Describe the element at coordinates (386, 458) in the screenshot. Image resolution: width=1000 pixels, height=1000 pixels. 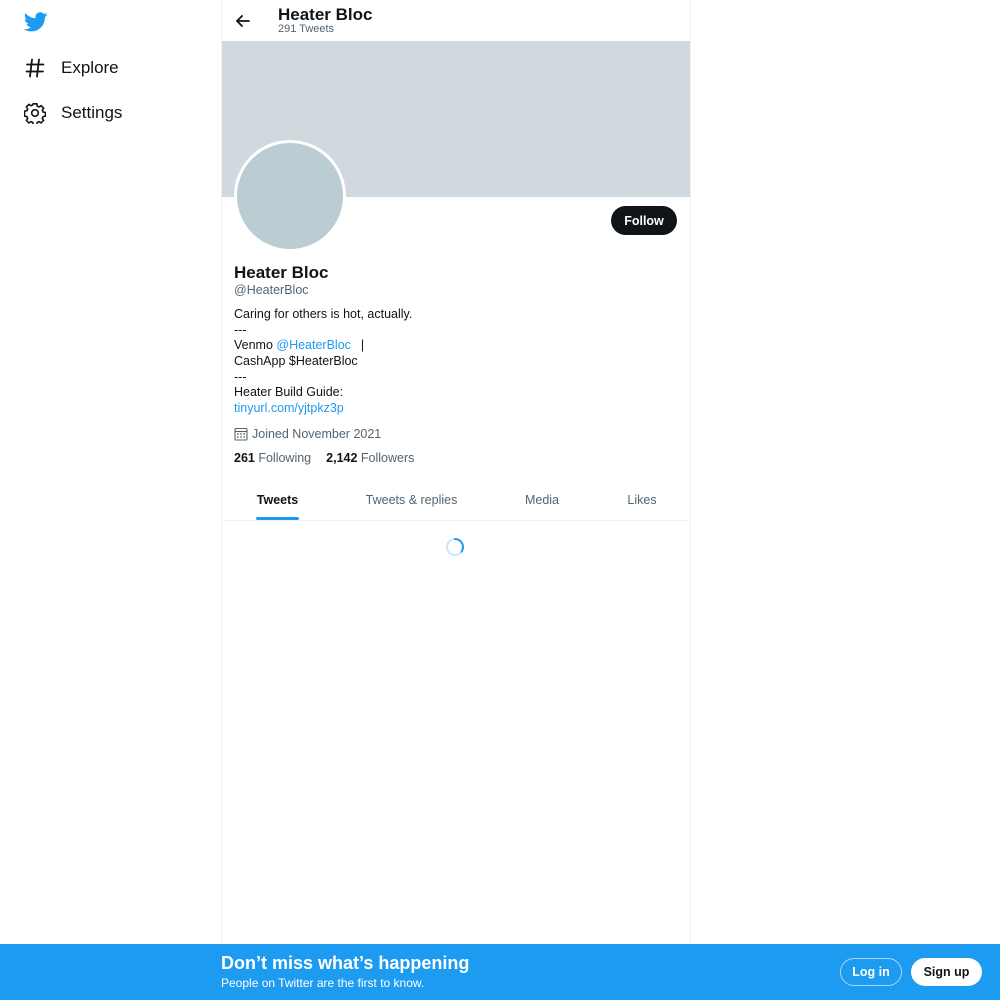
I see `followers-label: Followers` at that location.